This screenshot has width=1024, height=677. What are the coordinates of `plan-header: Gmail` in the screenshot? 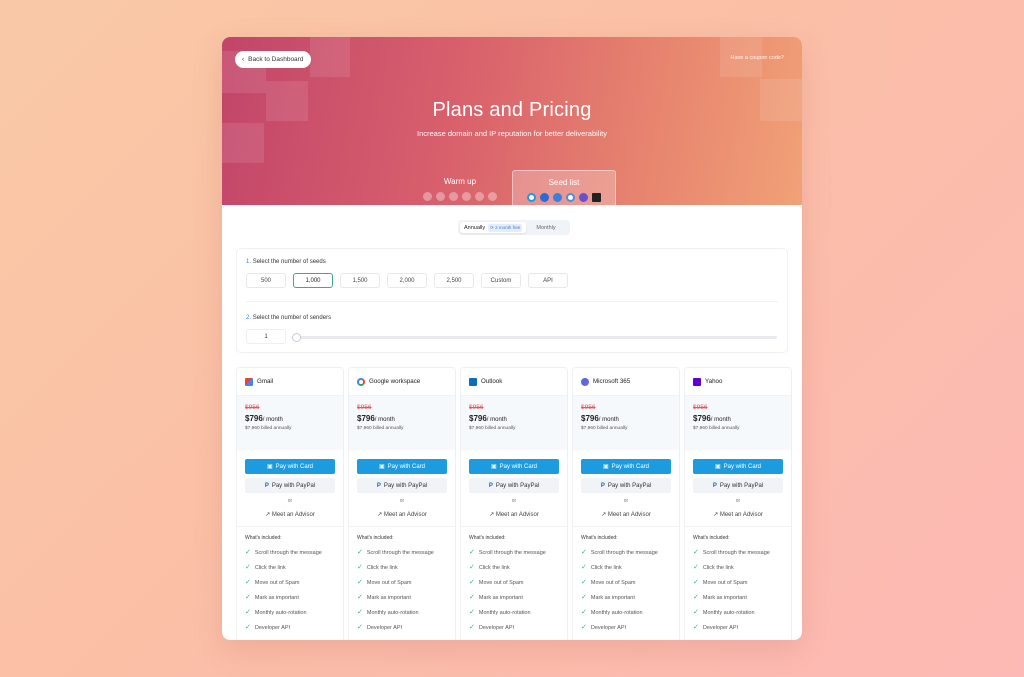 It's located at (290, 382).